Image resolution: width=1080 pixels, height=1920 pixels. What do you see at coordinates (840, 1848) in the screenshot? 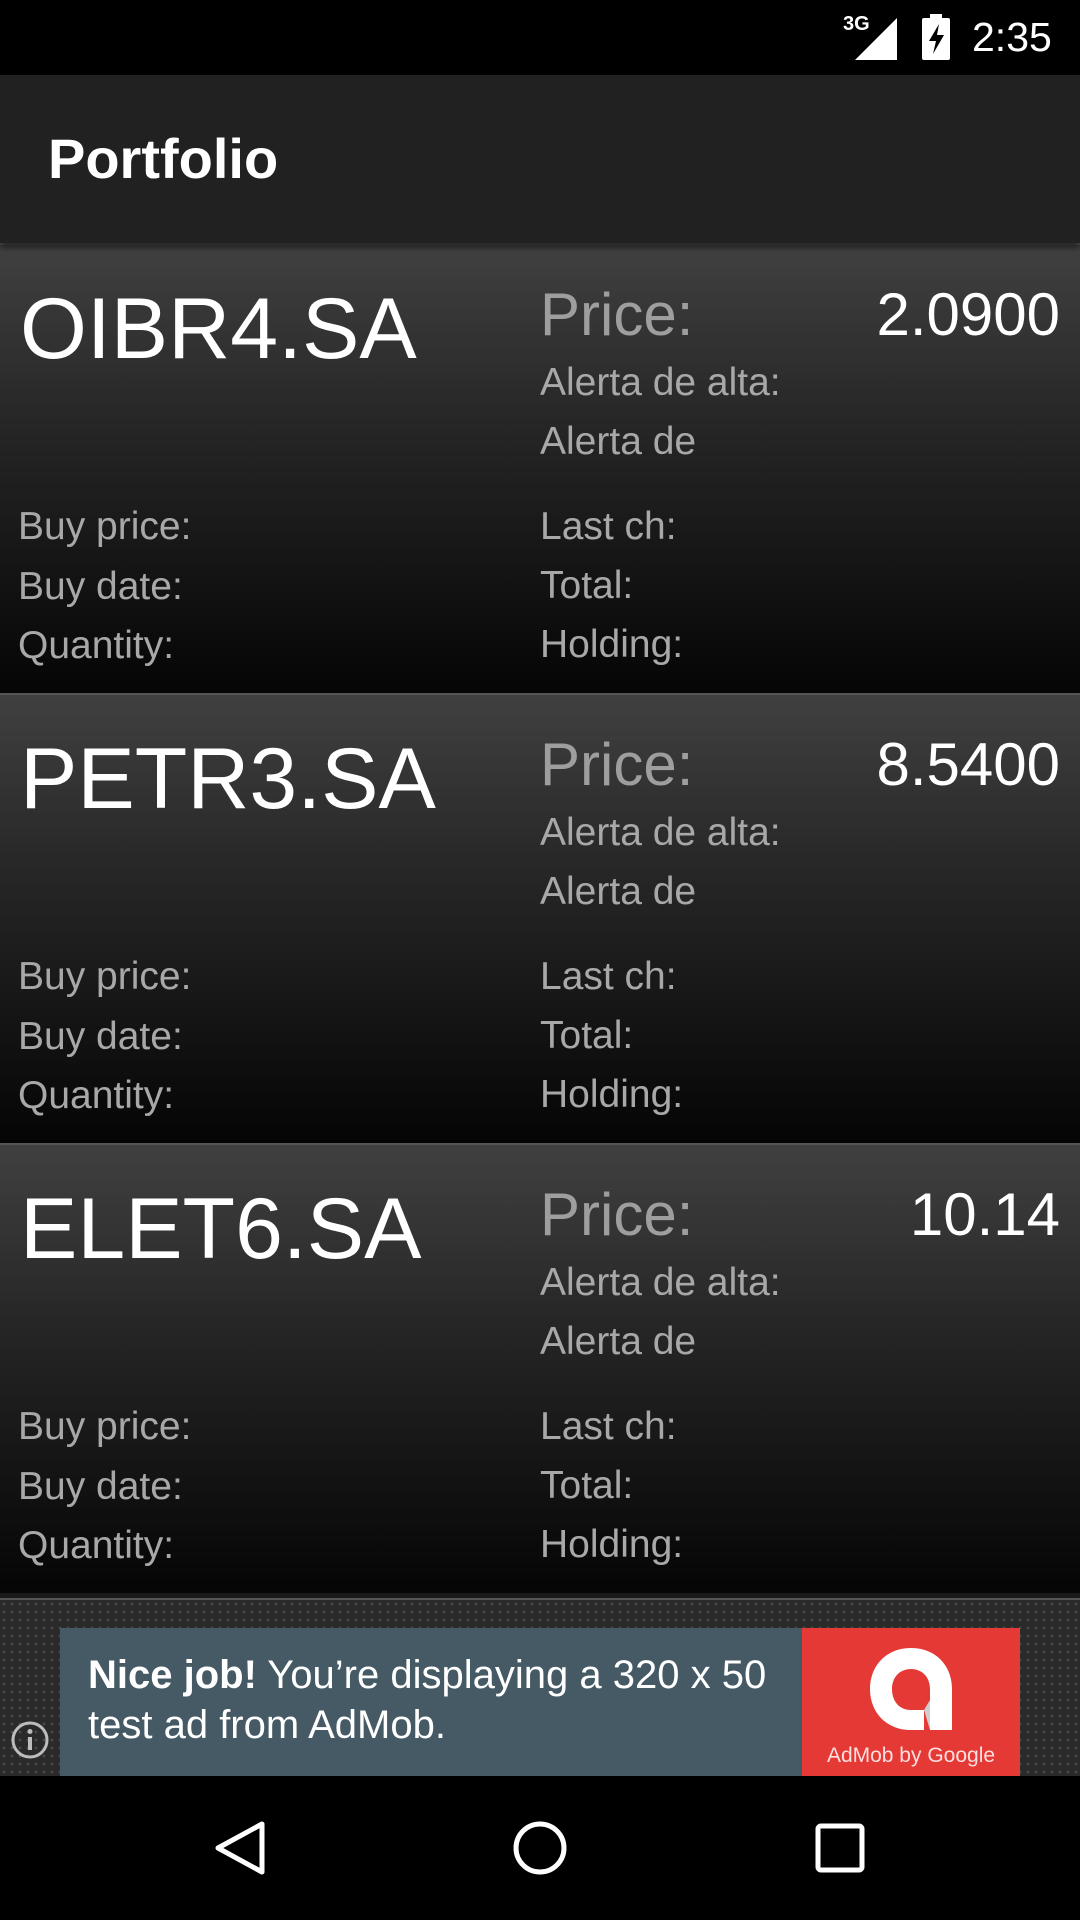
I see `recents-icon` at bounding box center [840, 1848].